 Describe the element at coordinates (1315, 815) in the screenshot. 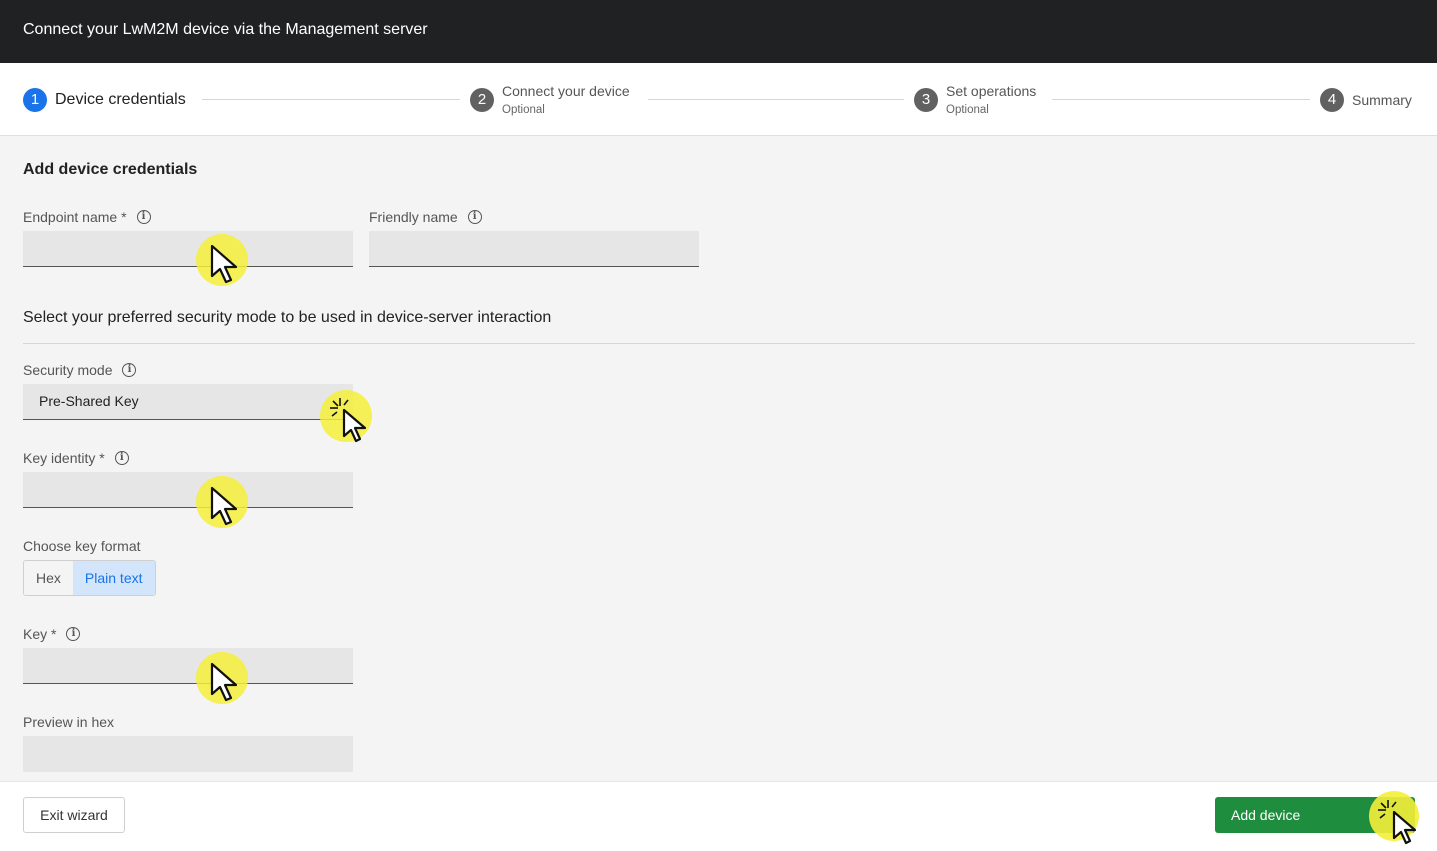

I see `add-device-button: Add device` at that location.